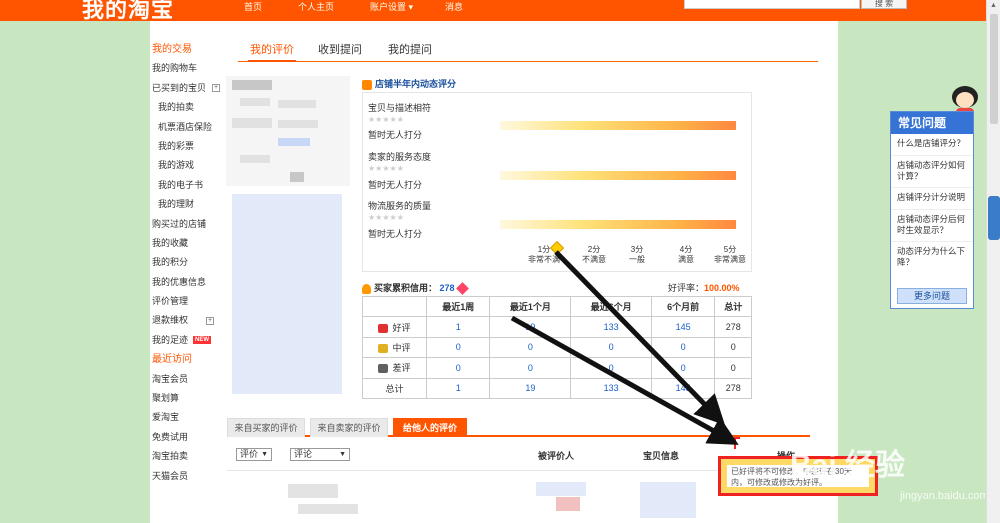  Describe the element at coordinates (340, 51) in the screenshot. I see `tab-received-questions: 收到提问` at that location.